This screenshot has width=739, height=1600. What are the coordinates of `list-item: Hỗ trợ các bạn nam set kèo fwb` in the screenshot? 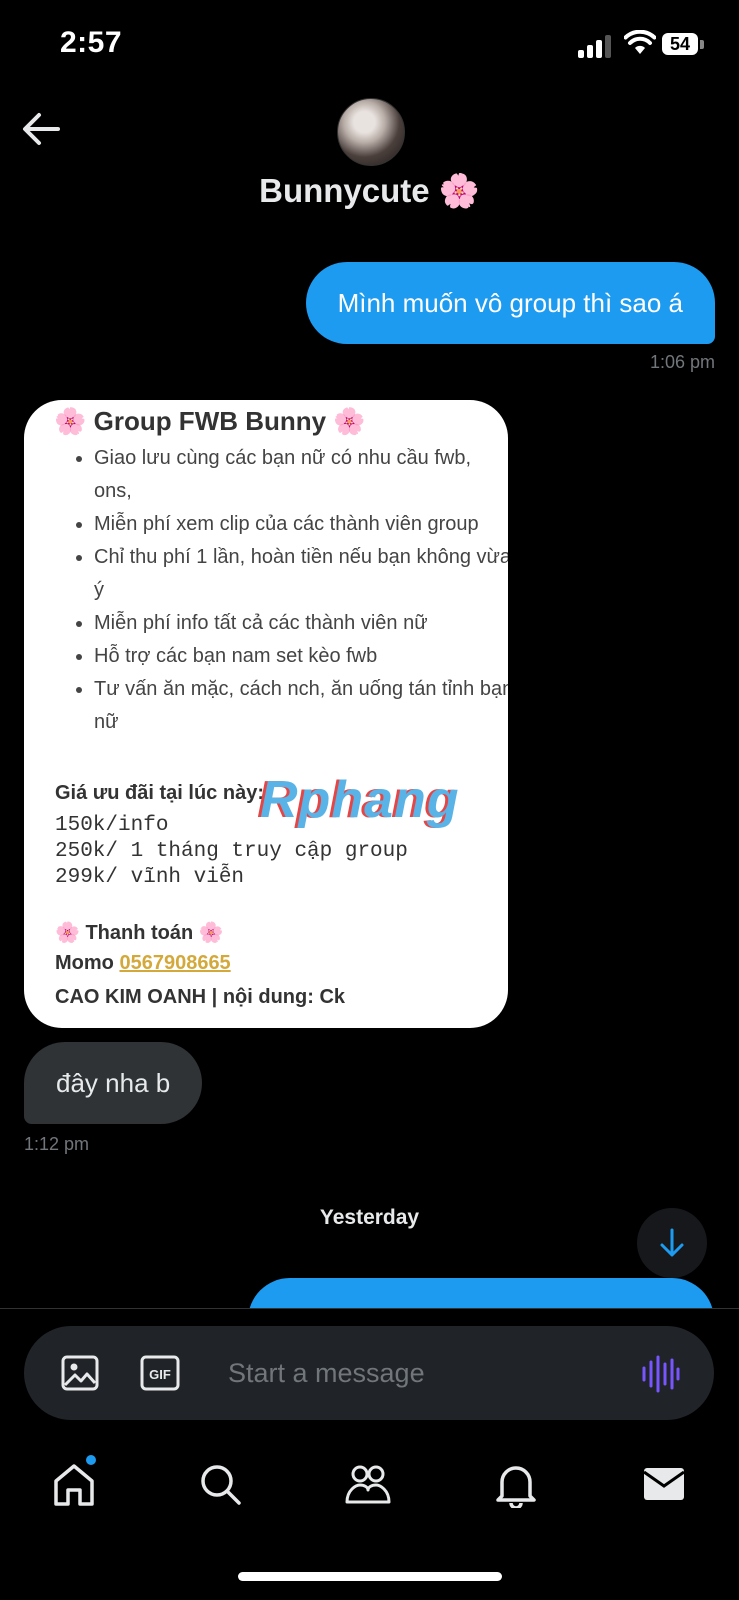 It's located at (301, 656).